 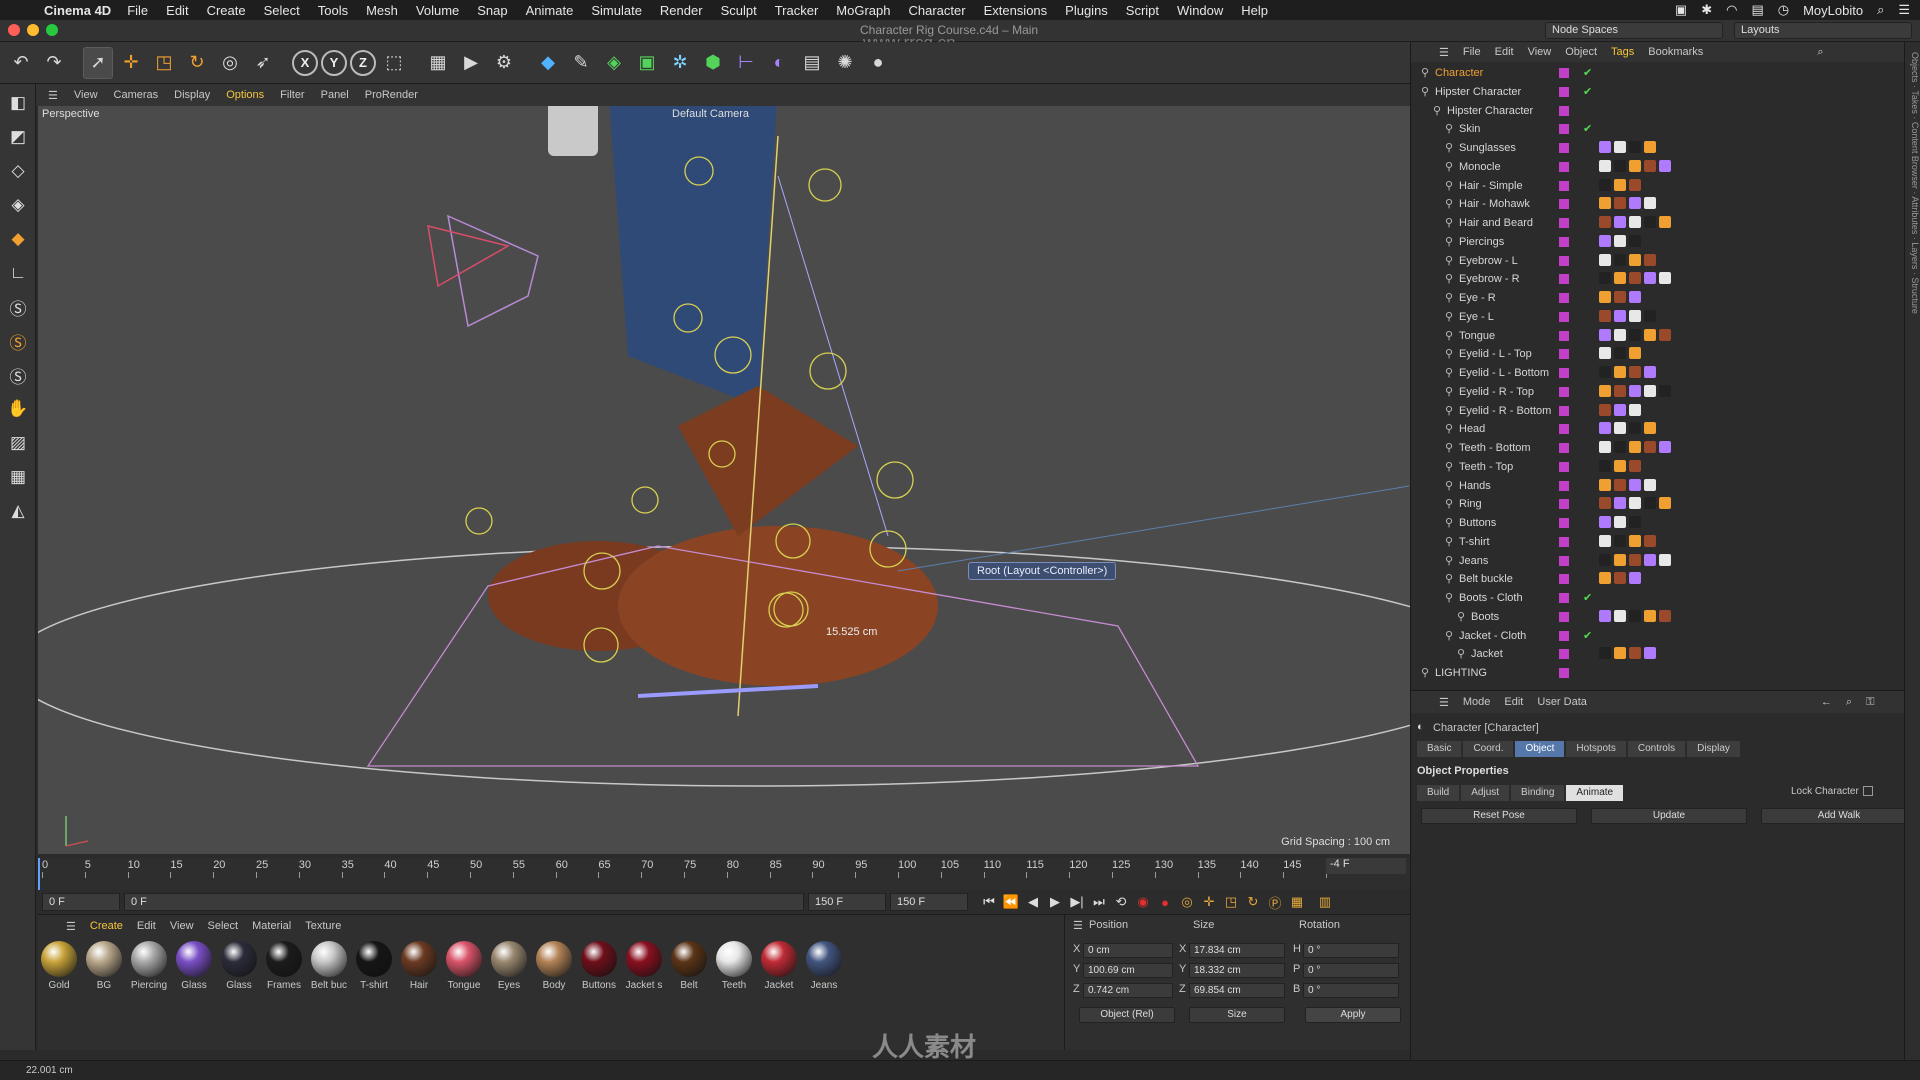 I want to click on object-row: ⚲ Eyebrow - L, so click(x=1658, y=261).